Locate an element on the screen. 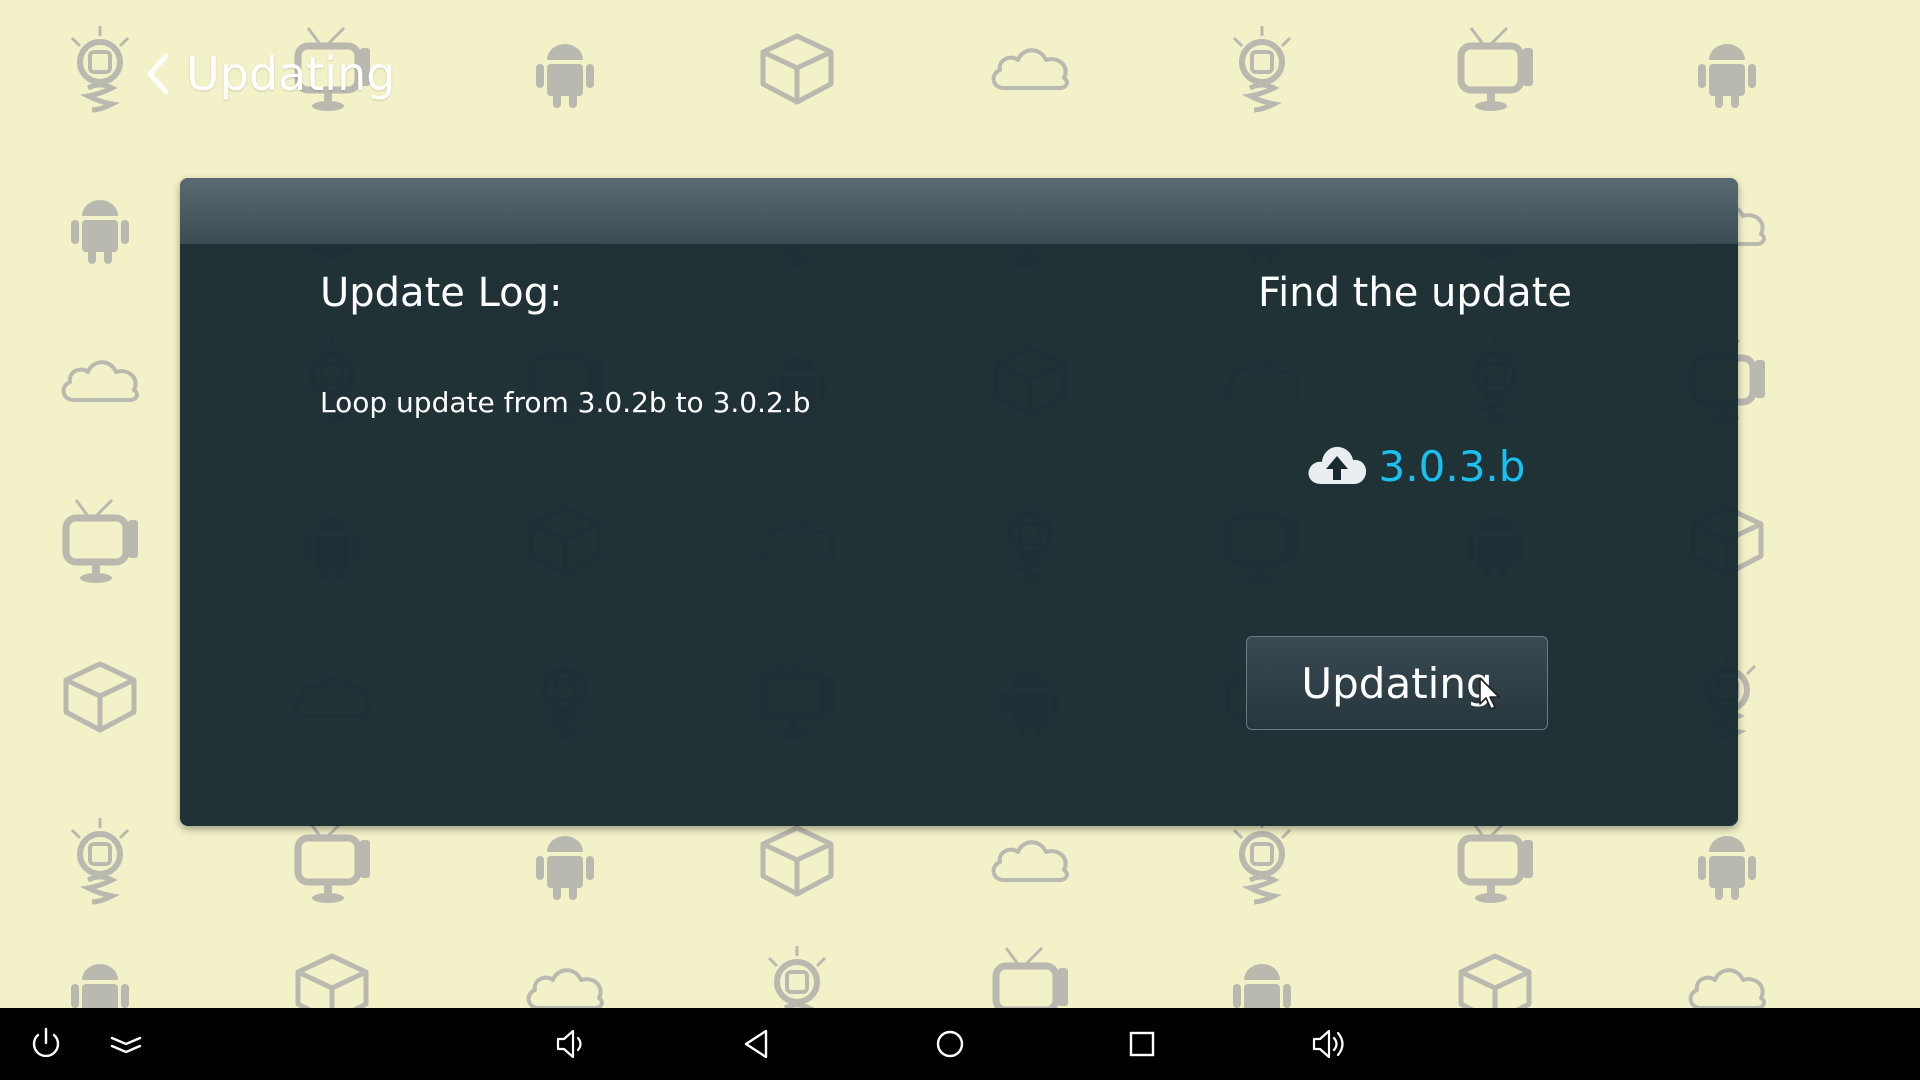 The width and height of the screenshot is (1920, 1080). system-navigation-bar is located at coordinates (960, 1044).